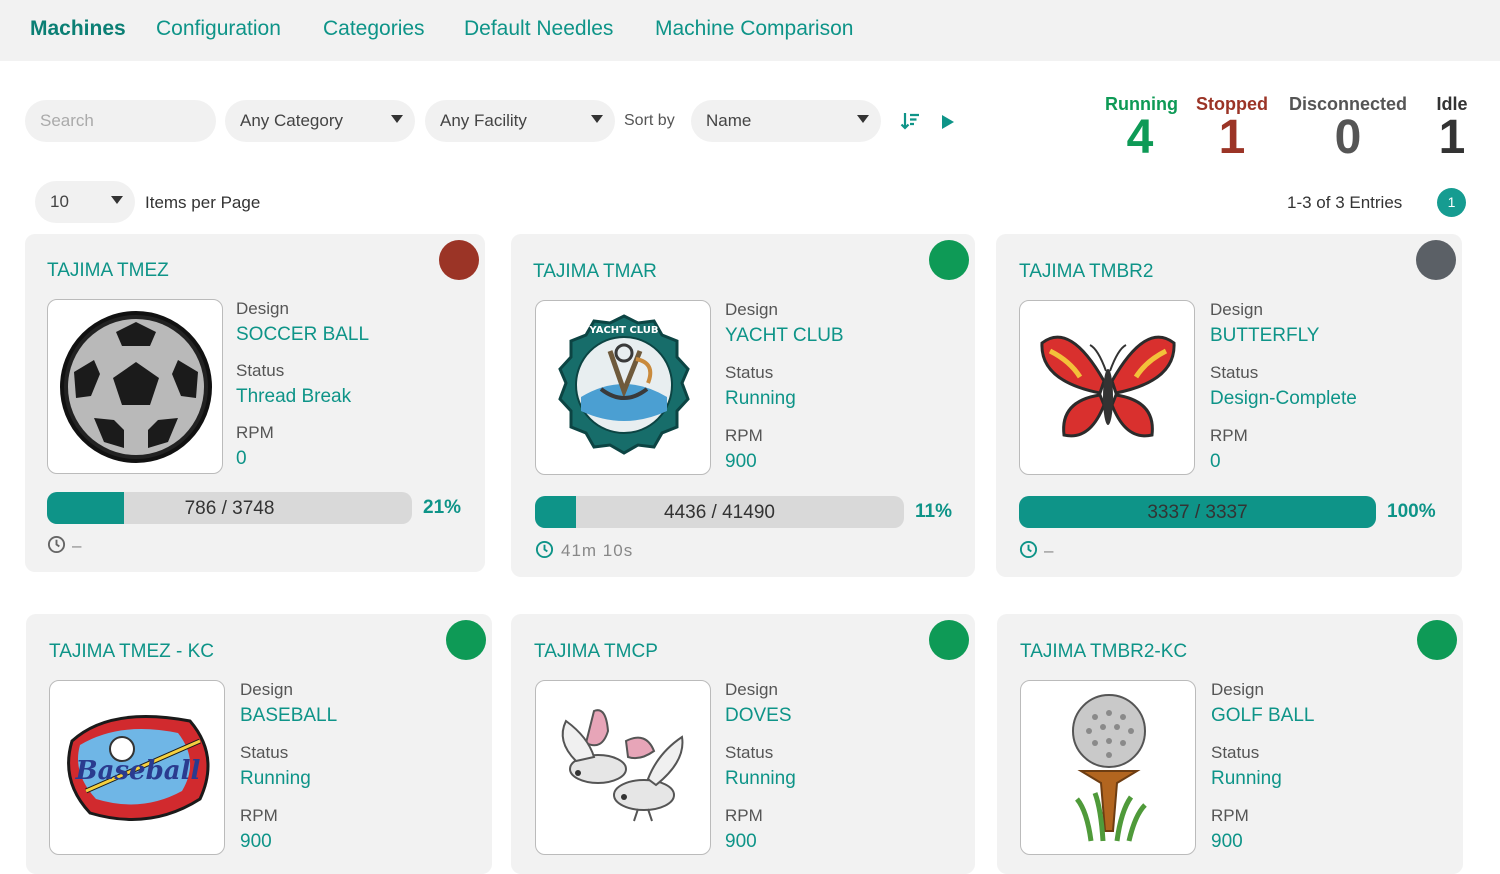 The image size is (1500, 874). I want to click on elapsed-time: 41m 10s, so click(597, 550).